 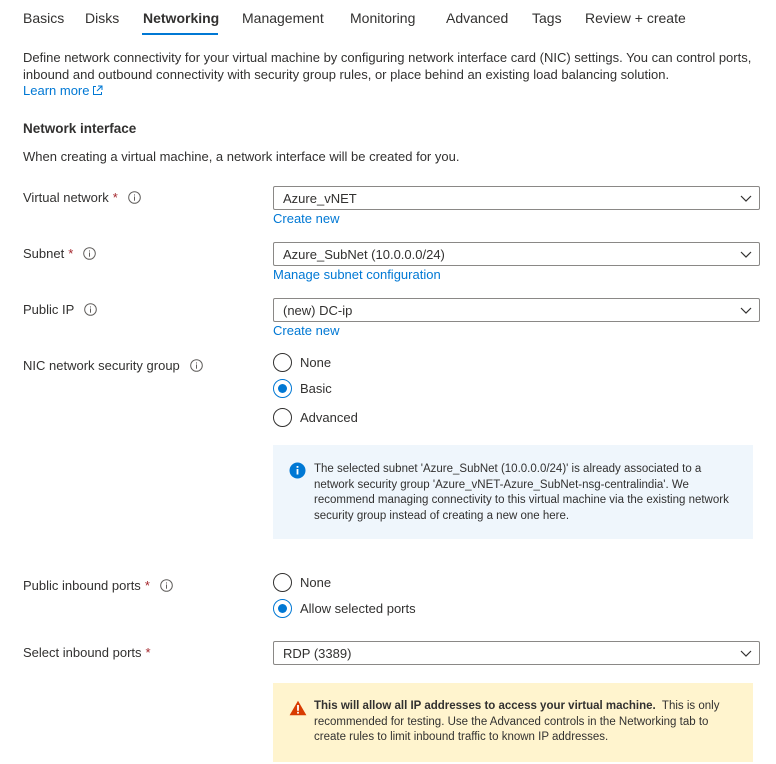 I want to click on tab-networking: Networking, so click(x=181, y=18).